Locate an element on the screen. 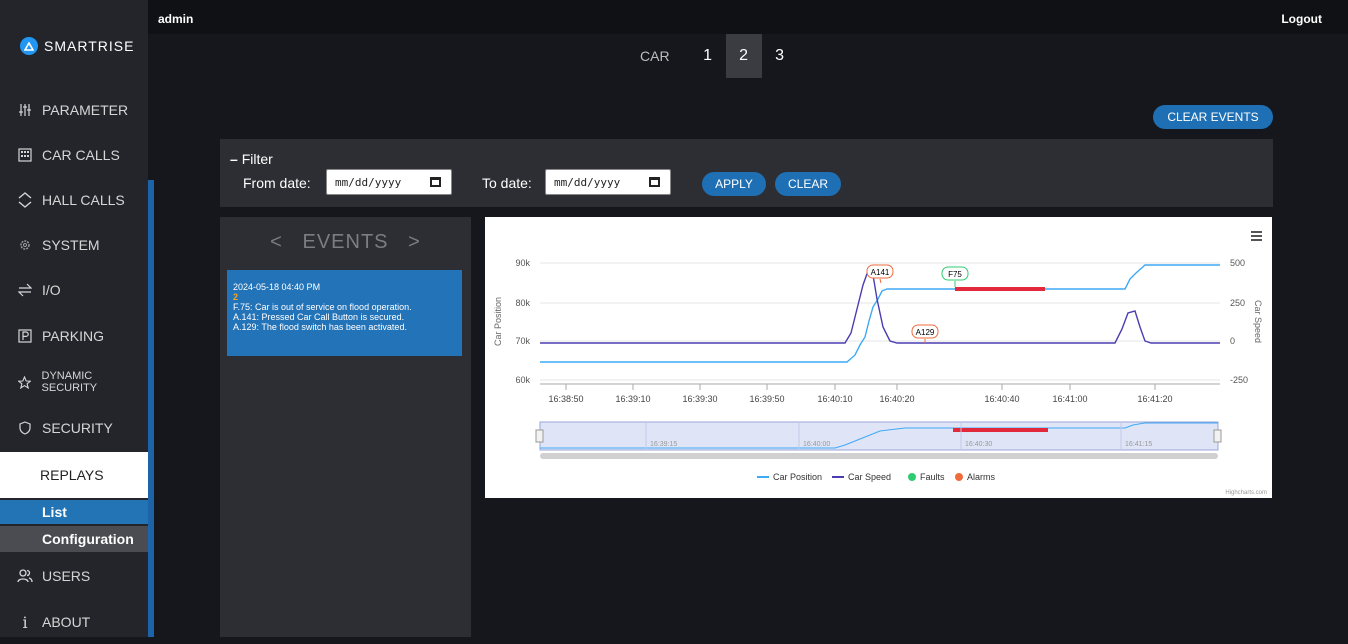 The height and width of the screenshot is (644, 1348). sidebar-item-label: CAR CALLS is located at coordinates (81, 155).